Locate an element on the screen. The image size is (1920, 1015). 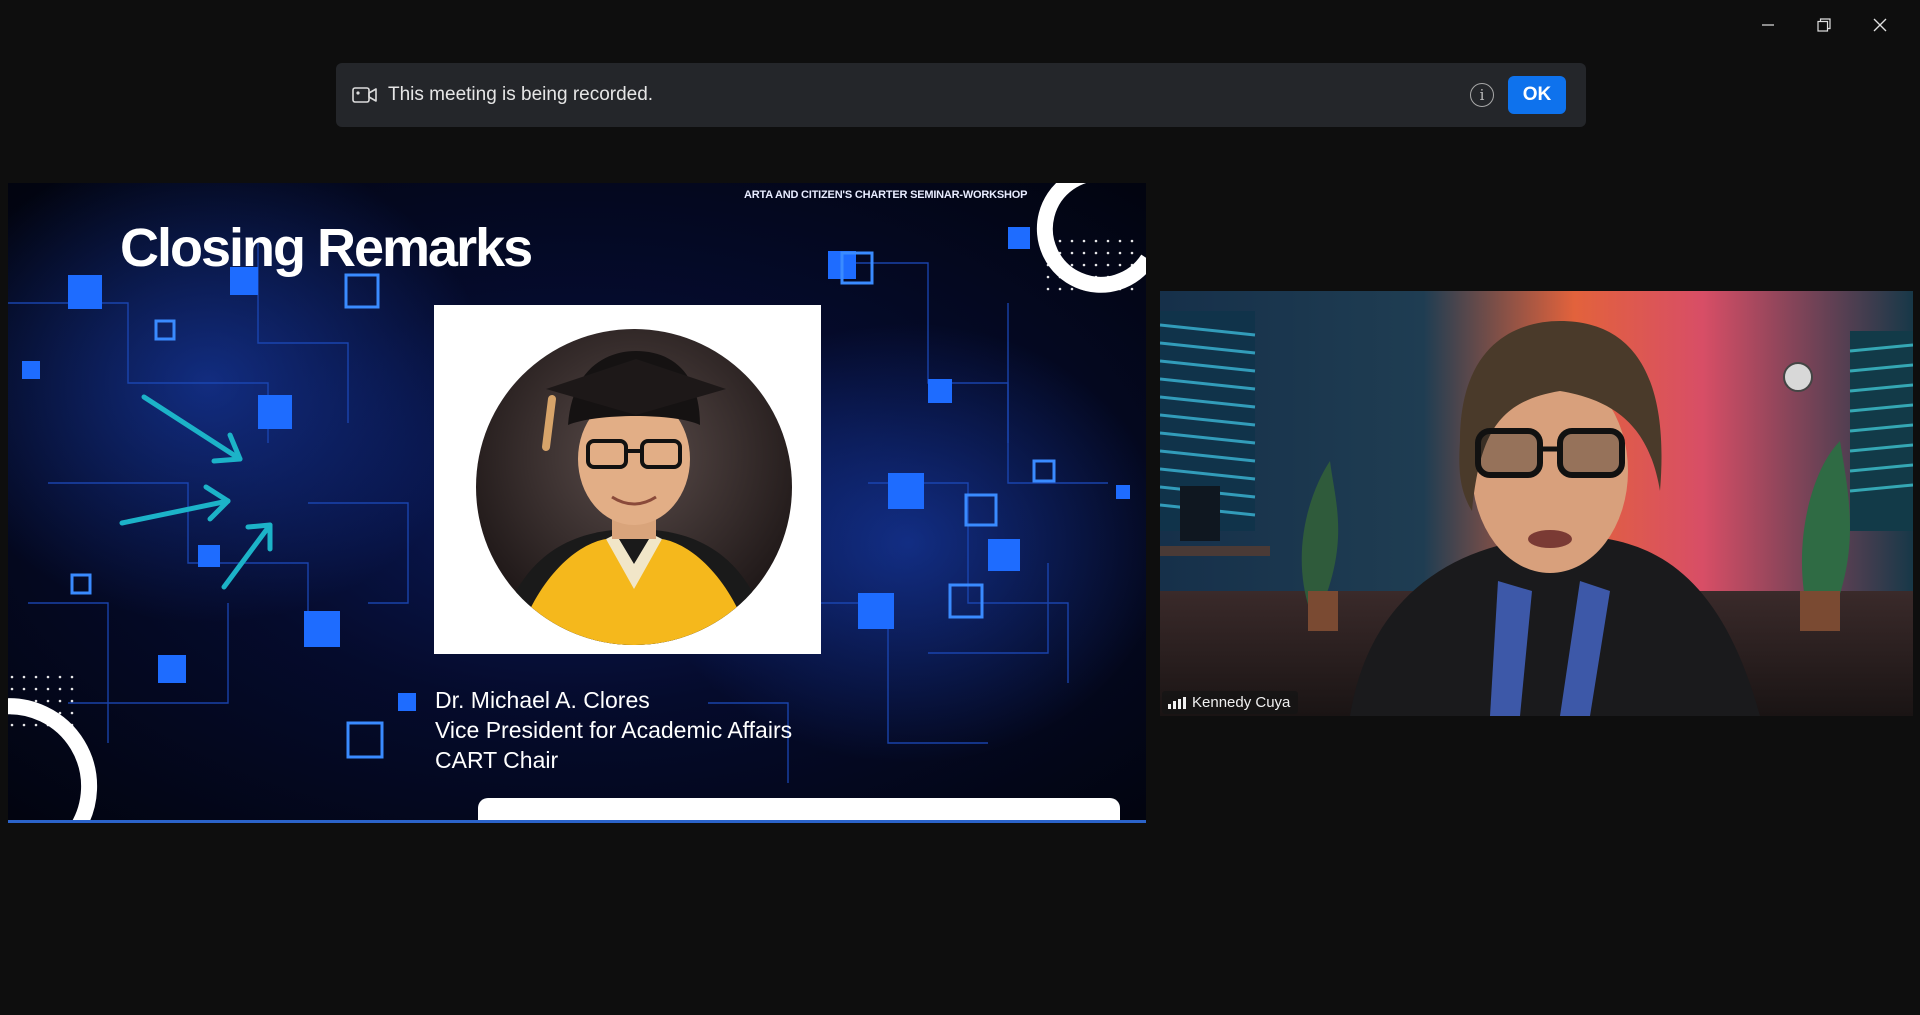
close-icon is located at coordinates (1880, 25).